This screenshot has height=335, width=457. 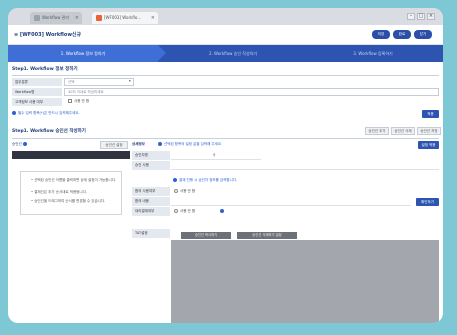 What do you see at coordinates (305, 165) in the screenshot?
I see `approval-use-input` at bounding box center [305, 165].